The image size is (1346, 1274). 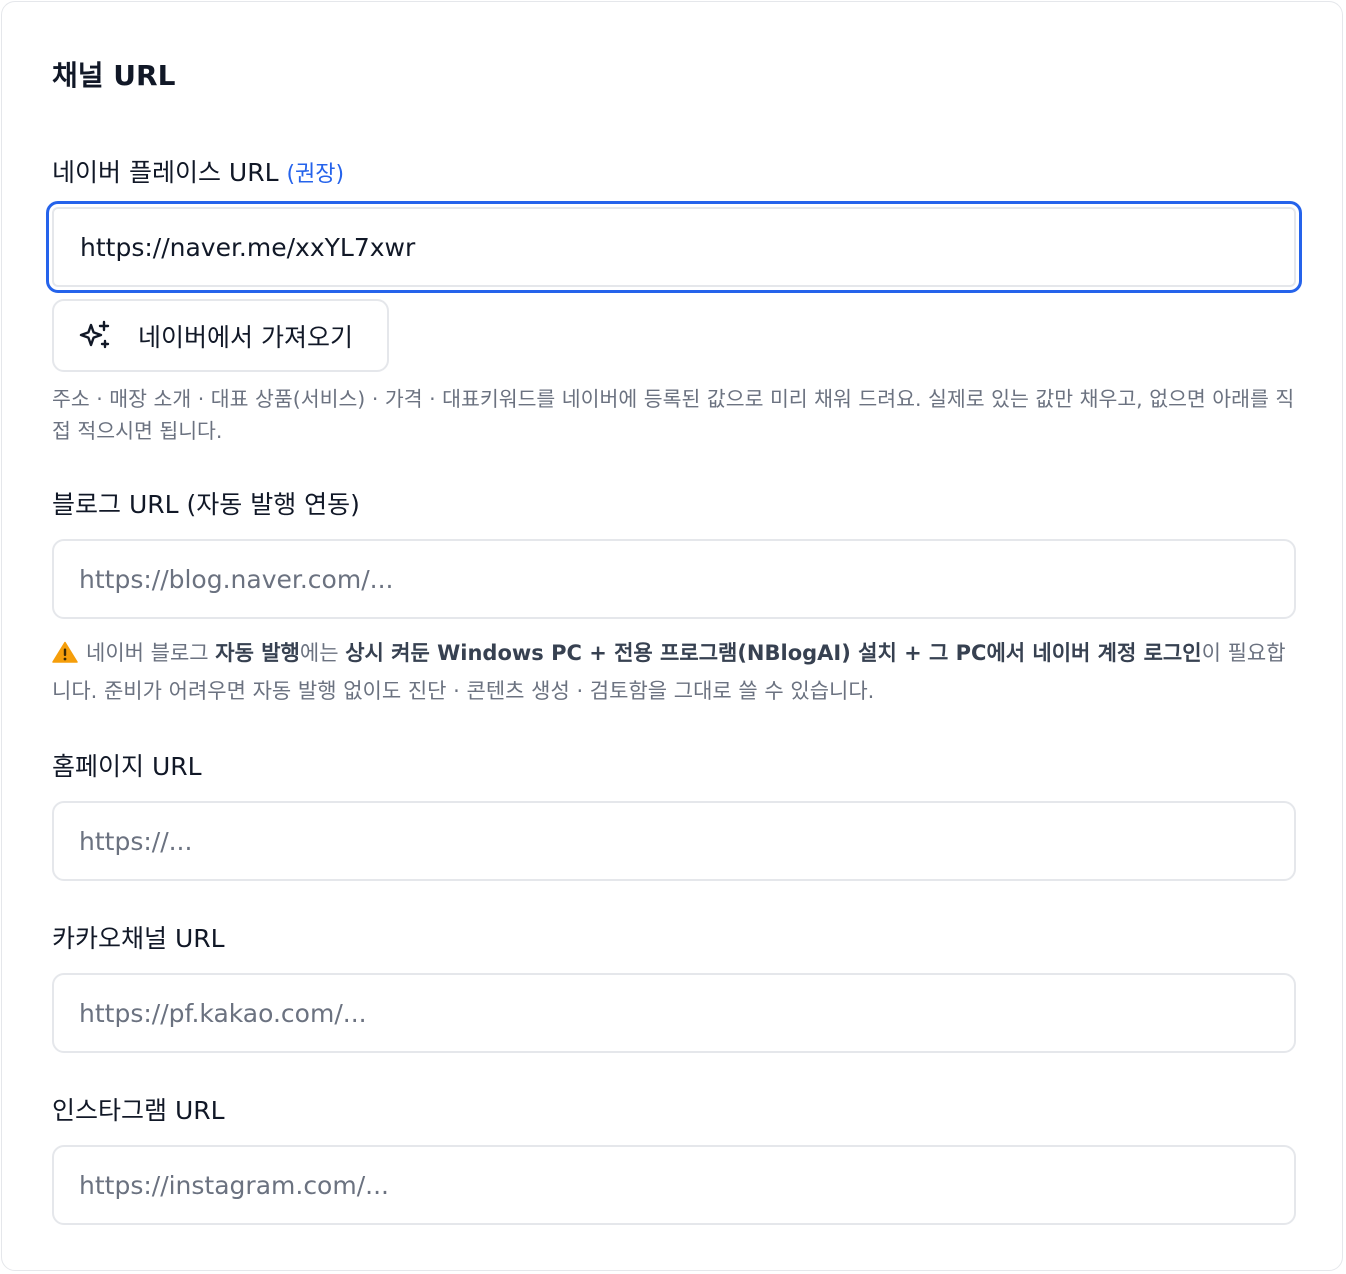 I want to click on naver-place-url-input, so click(x=674, y=247).